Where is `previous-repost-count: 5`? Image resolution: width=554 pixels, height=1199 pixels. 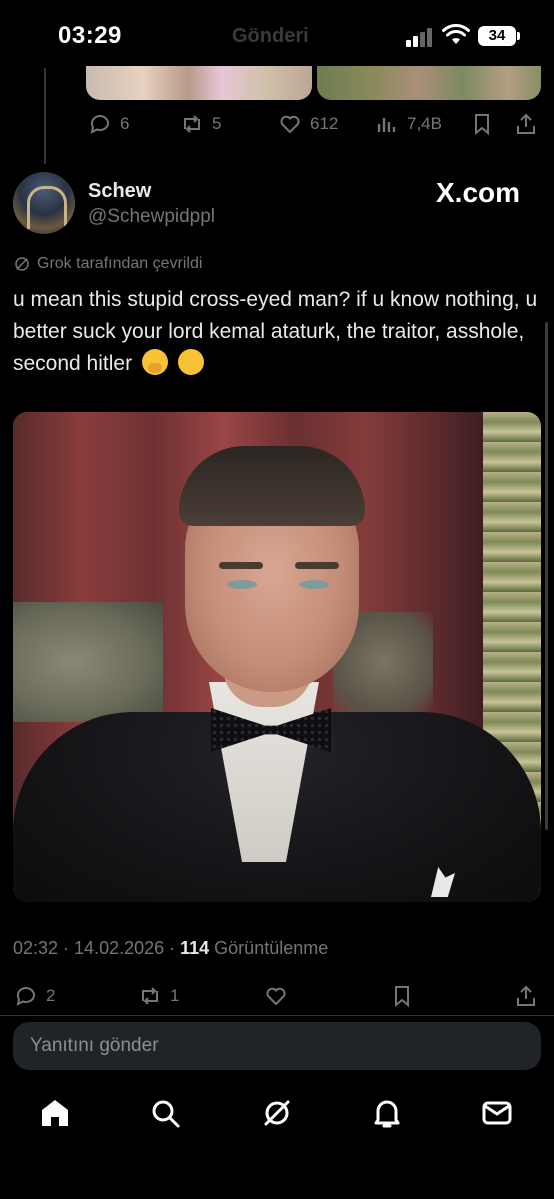
previous-repost-count: 5 is located at coordinates (217, 123).